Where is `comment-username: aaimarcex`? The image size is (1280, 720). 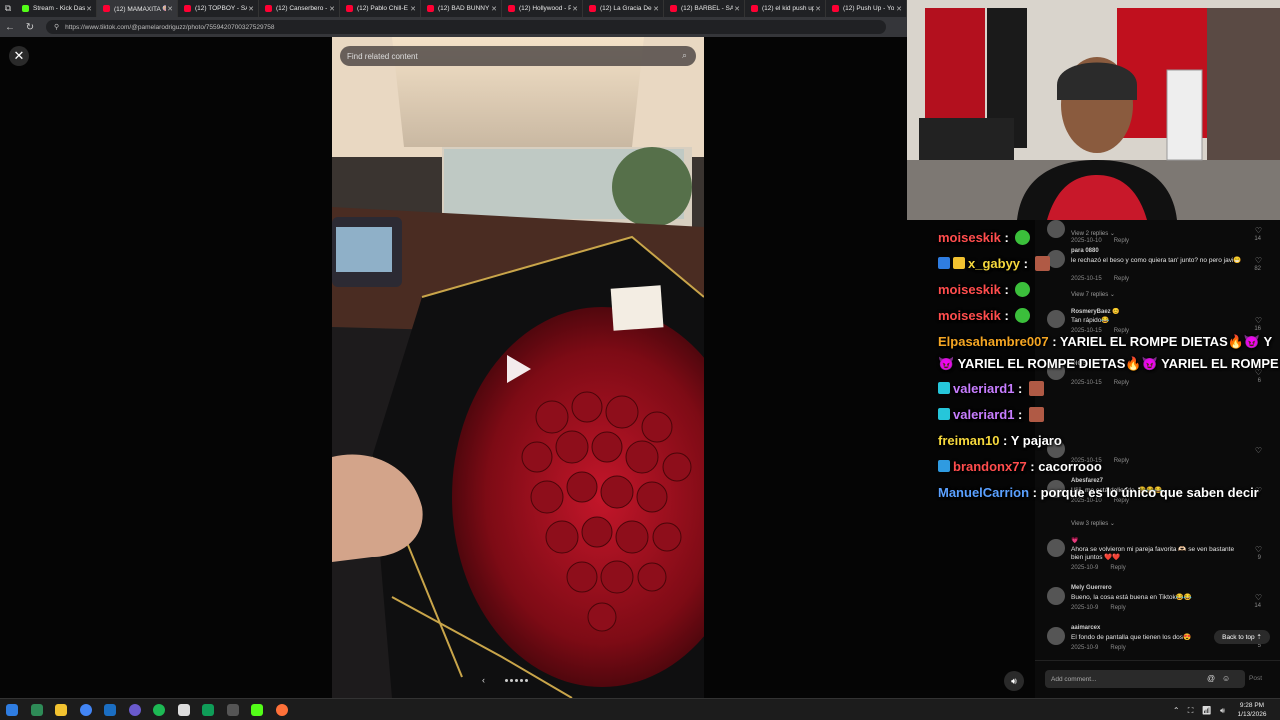 comment-username: aaimarcex is located at coordinates (1085, 628).